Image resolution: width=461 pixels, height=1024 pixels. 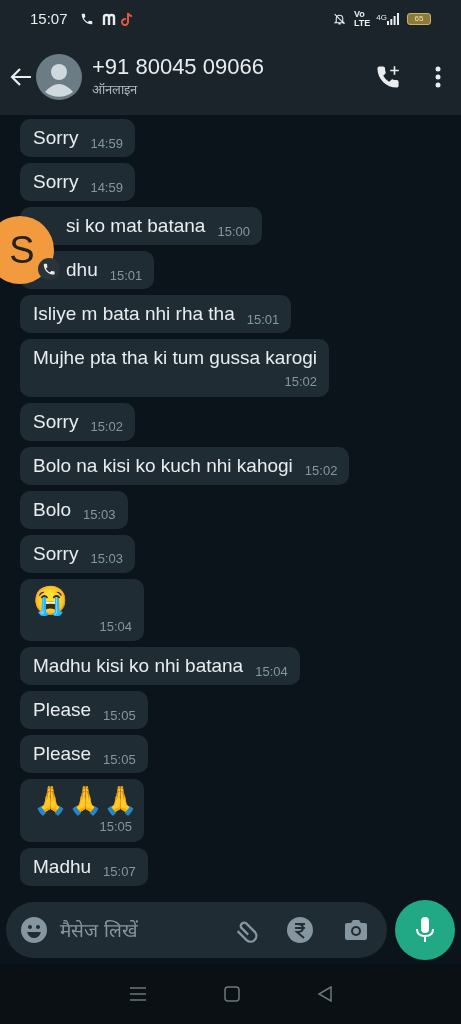 I want to click on message-bubble: Sorry 15:03, so click(x=77, y=553).